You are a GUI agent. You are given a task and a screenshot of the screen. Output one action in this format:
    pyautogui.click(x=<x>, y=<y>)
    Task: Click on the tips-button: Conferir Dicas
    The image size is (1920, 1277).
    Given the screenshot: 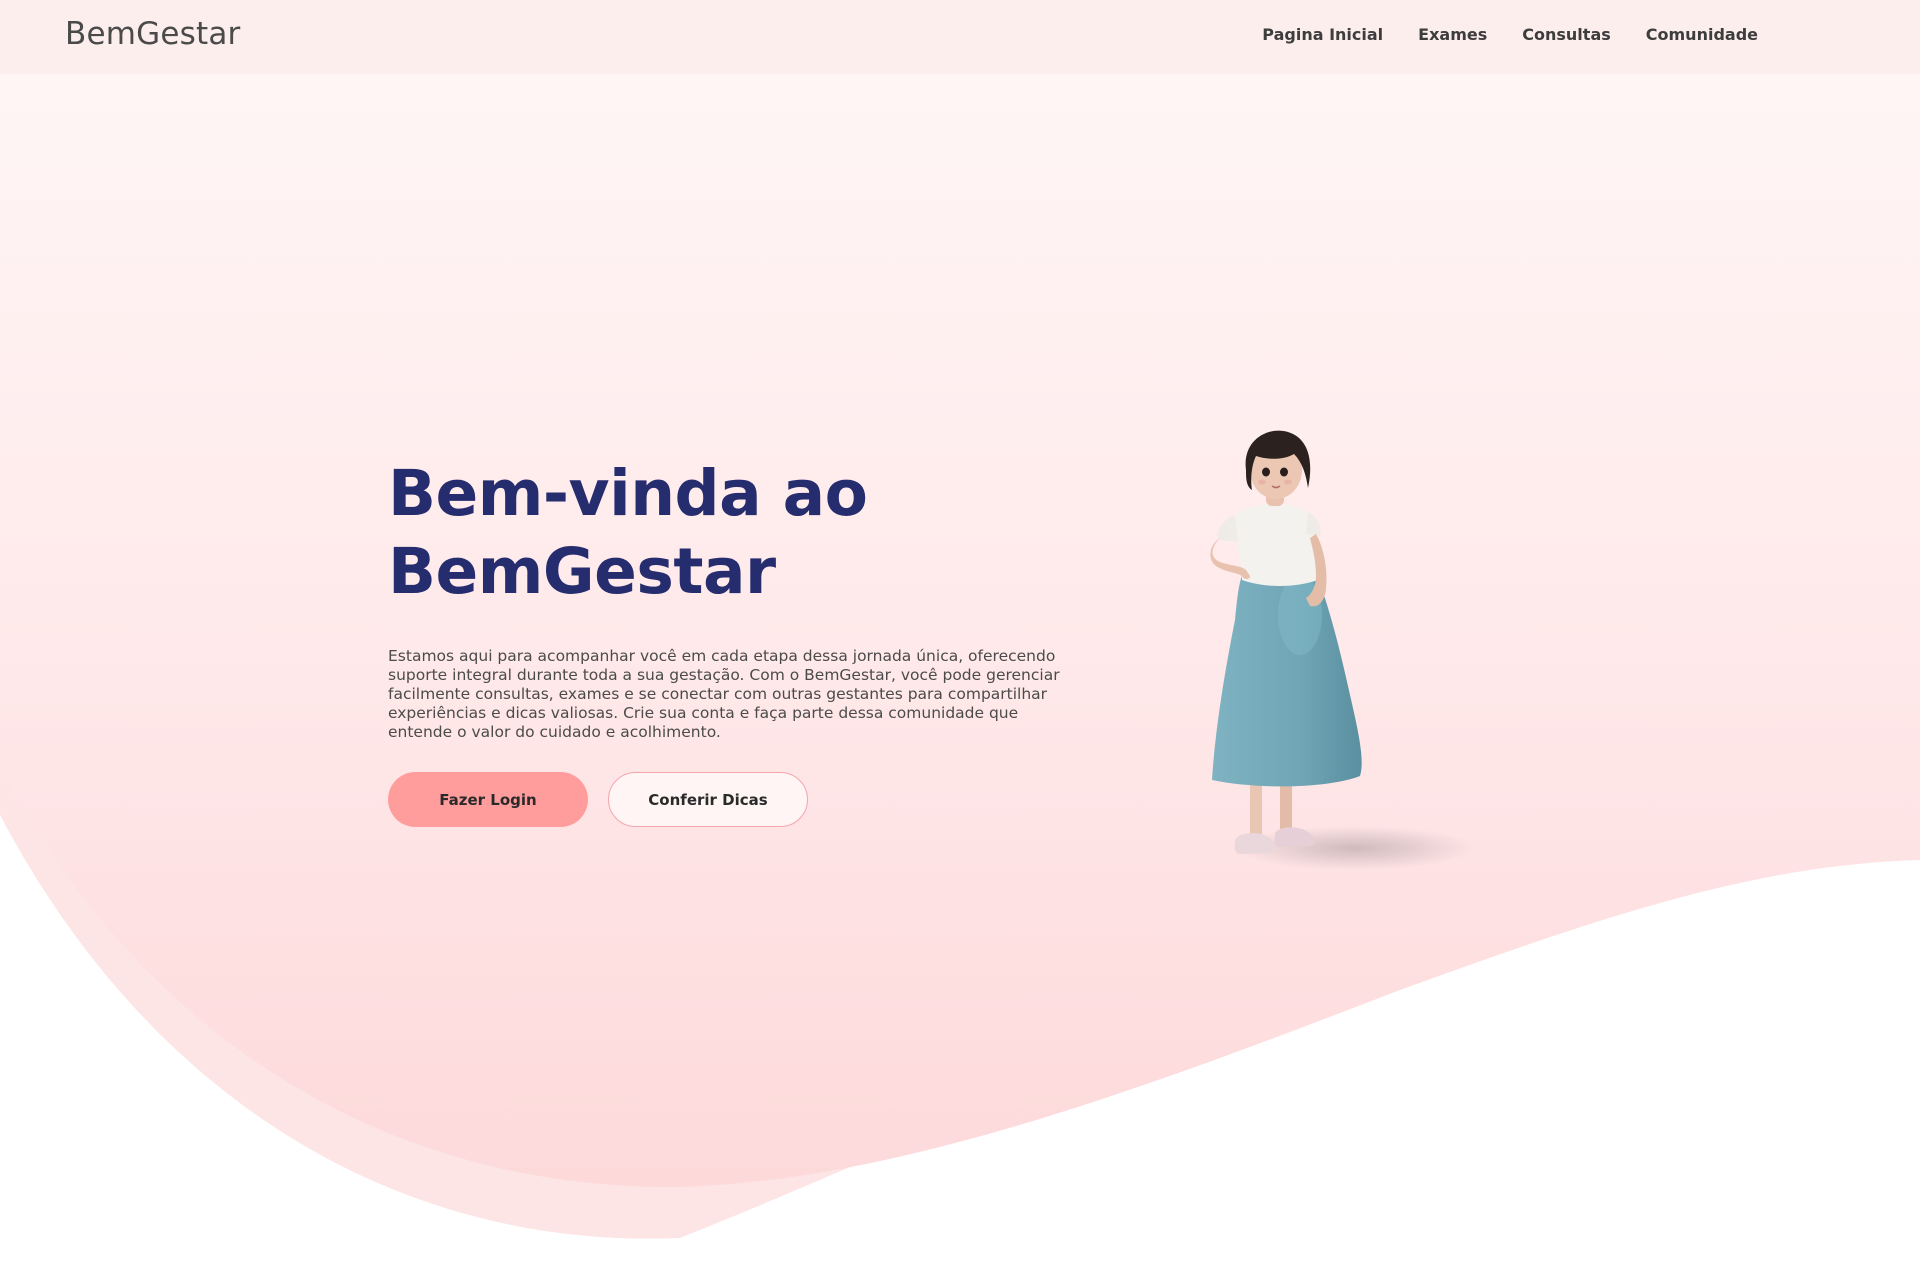 What is the action you would take?
    pyautogui.click(x=708, y=799)
    